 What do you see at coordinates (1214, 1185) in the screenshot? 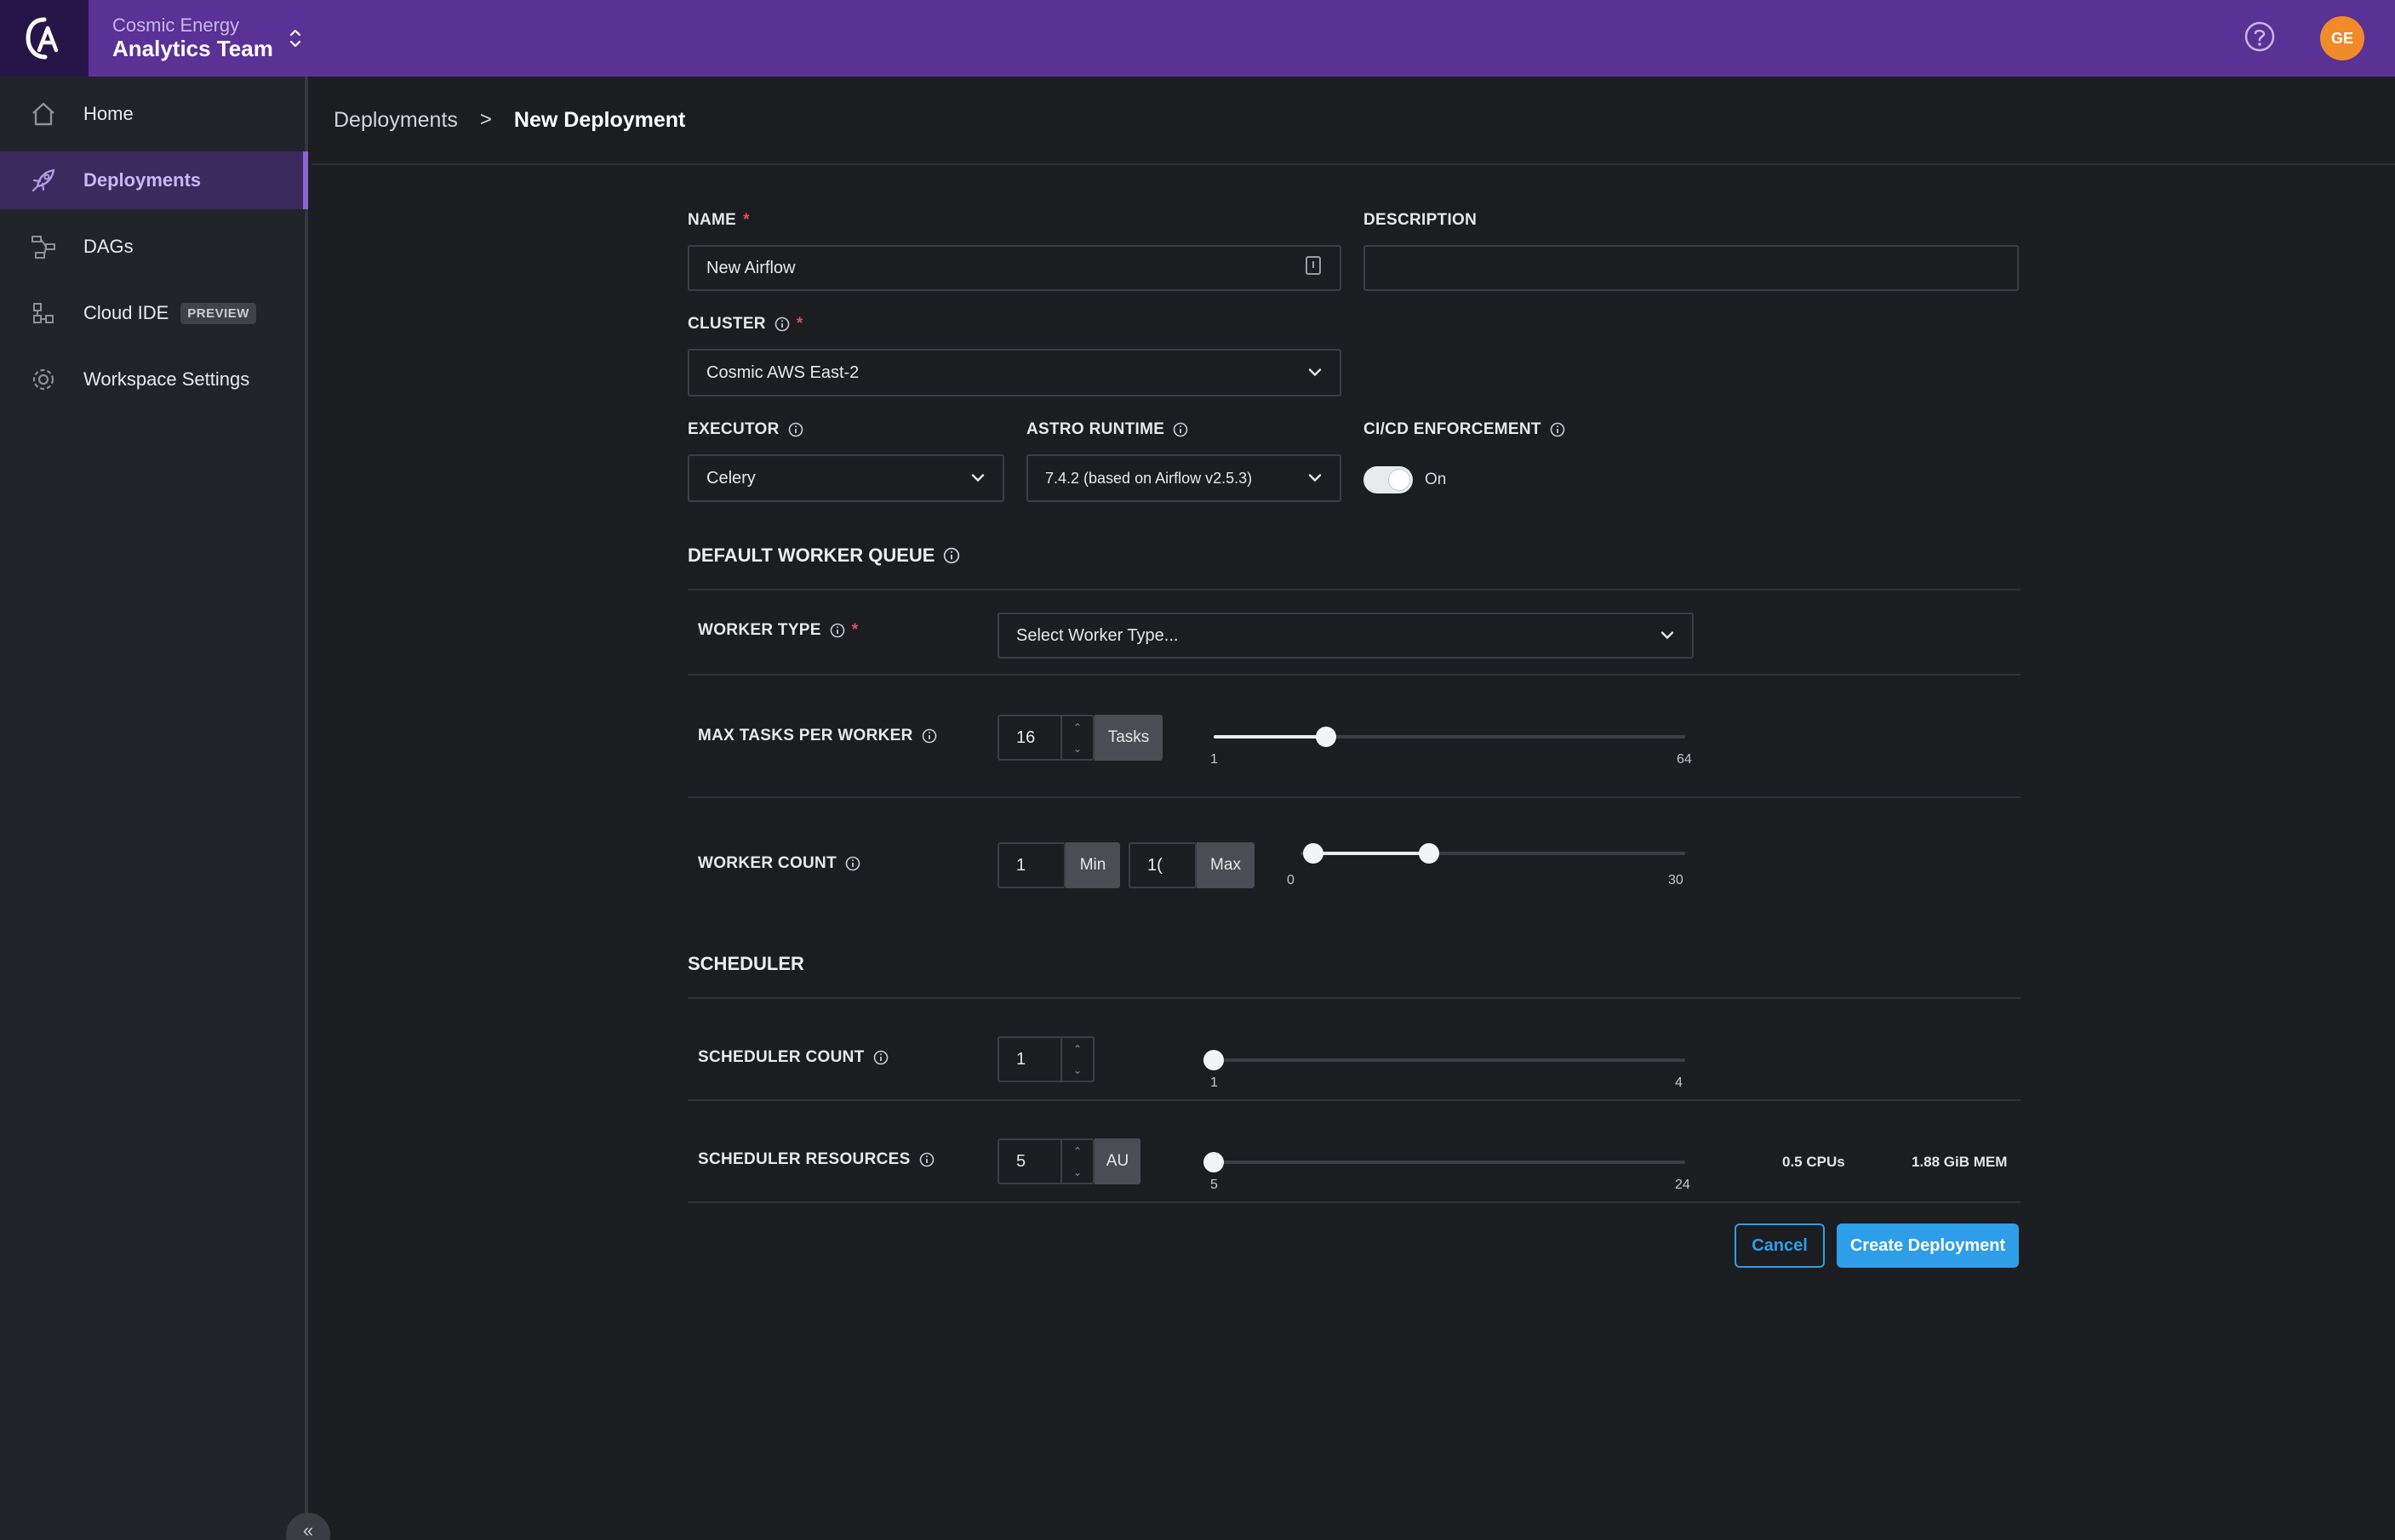
I see `slider-min-label: 5` at bounding box center [1214, 1185].